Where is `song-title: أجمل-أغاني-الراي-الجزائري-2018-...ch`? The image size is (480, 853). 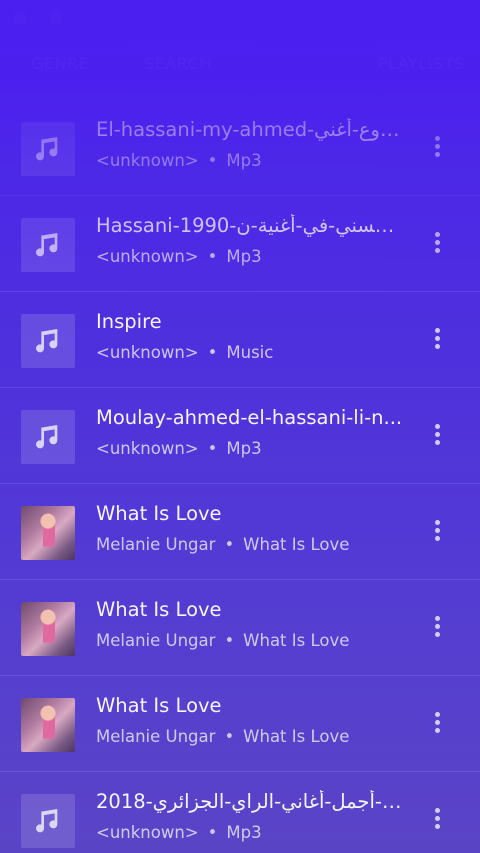
song-title: أجمل-أغاني-الراي-الجزائري-2018-...ch is located at coordinates (251, 801).